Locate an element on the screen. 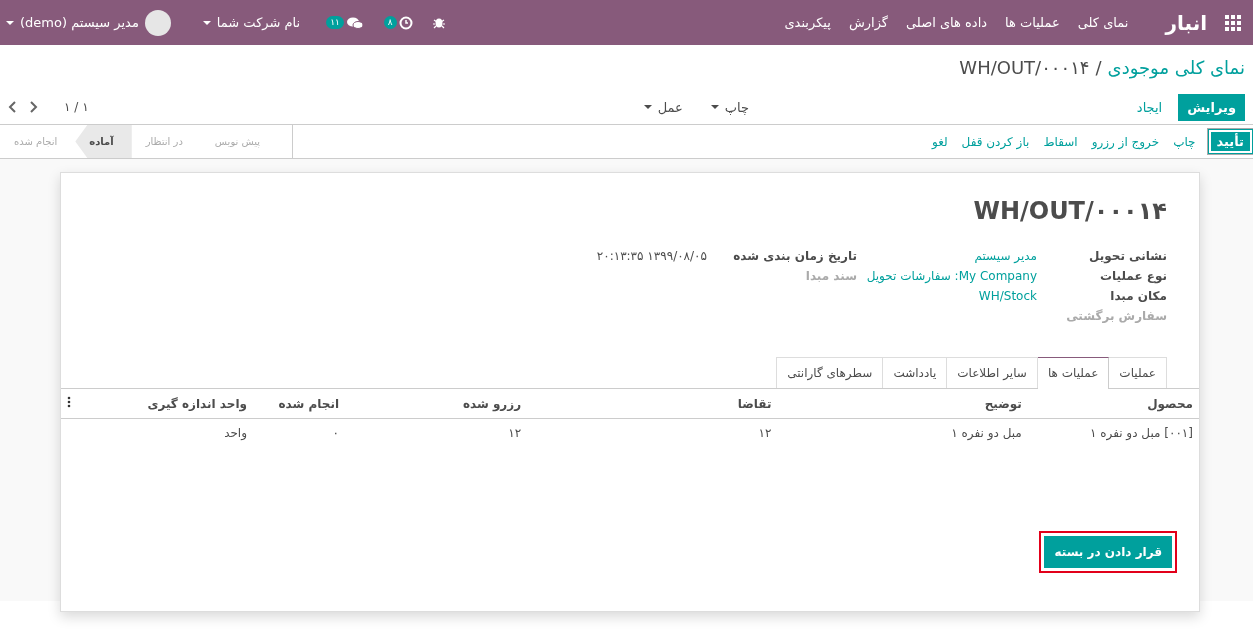 The image size is (1253, 640). create-button: ایجاد is located at coordinates (1149, 107).